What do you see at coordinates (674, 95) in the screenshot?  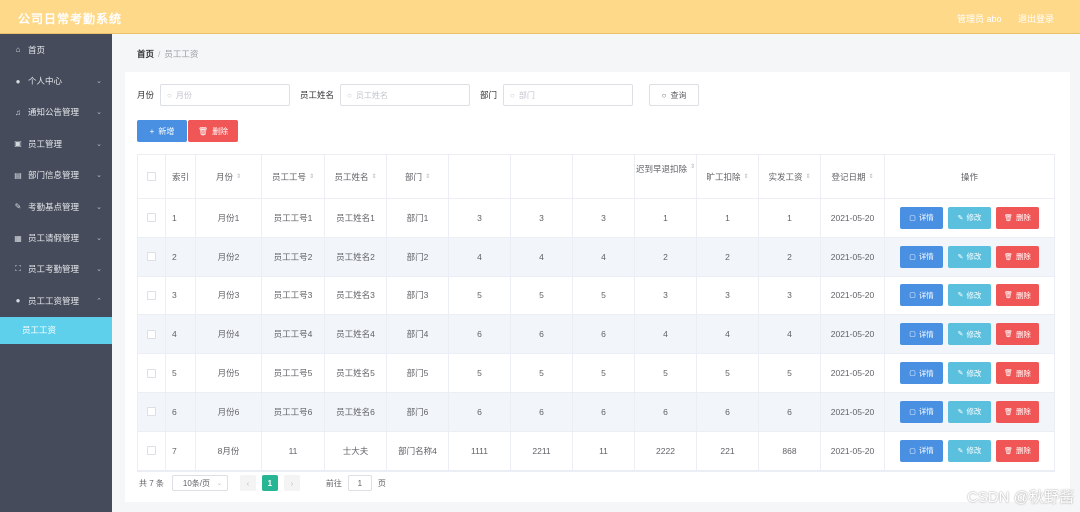 I see `query-button: ○ 查询` at bounding box center [674, 95].